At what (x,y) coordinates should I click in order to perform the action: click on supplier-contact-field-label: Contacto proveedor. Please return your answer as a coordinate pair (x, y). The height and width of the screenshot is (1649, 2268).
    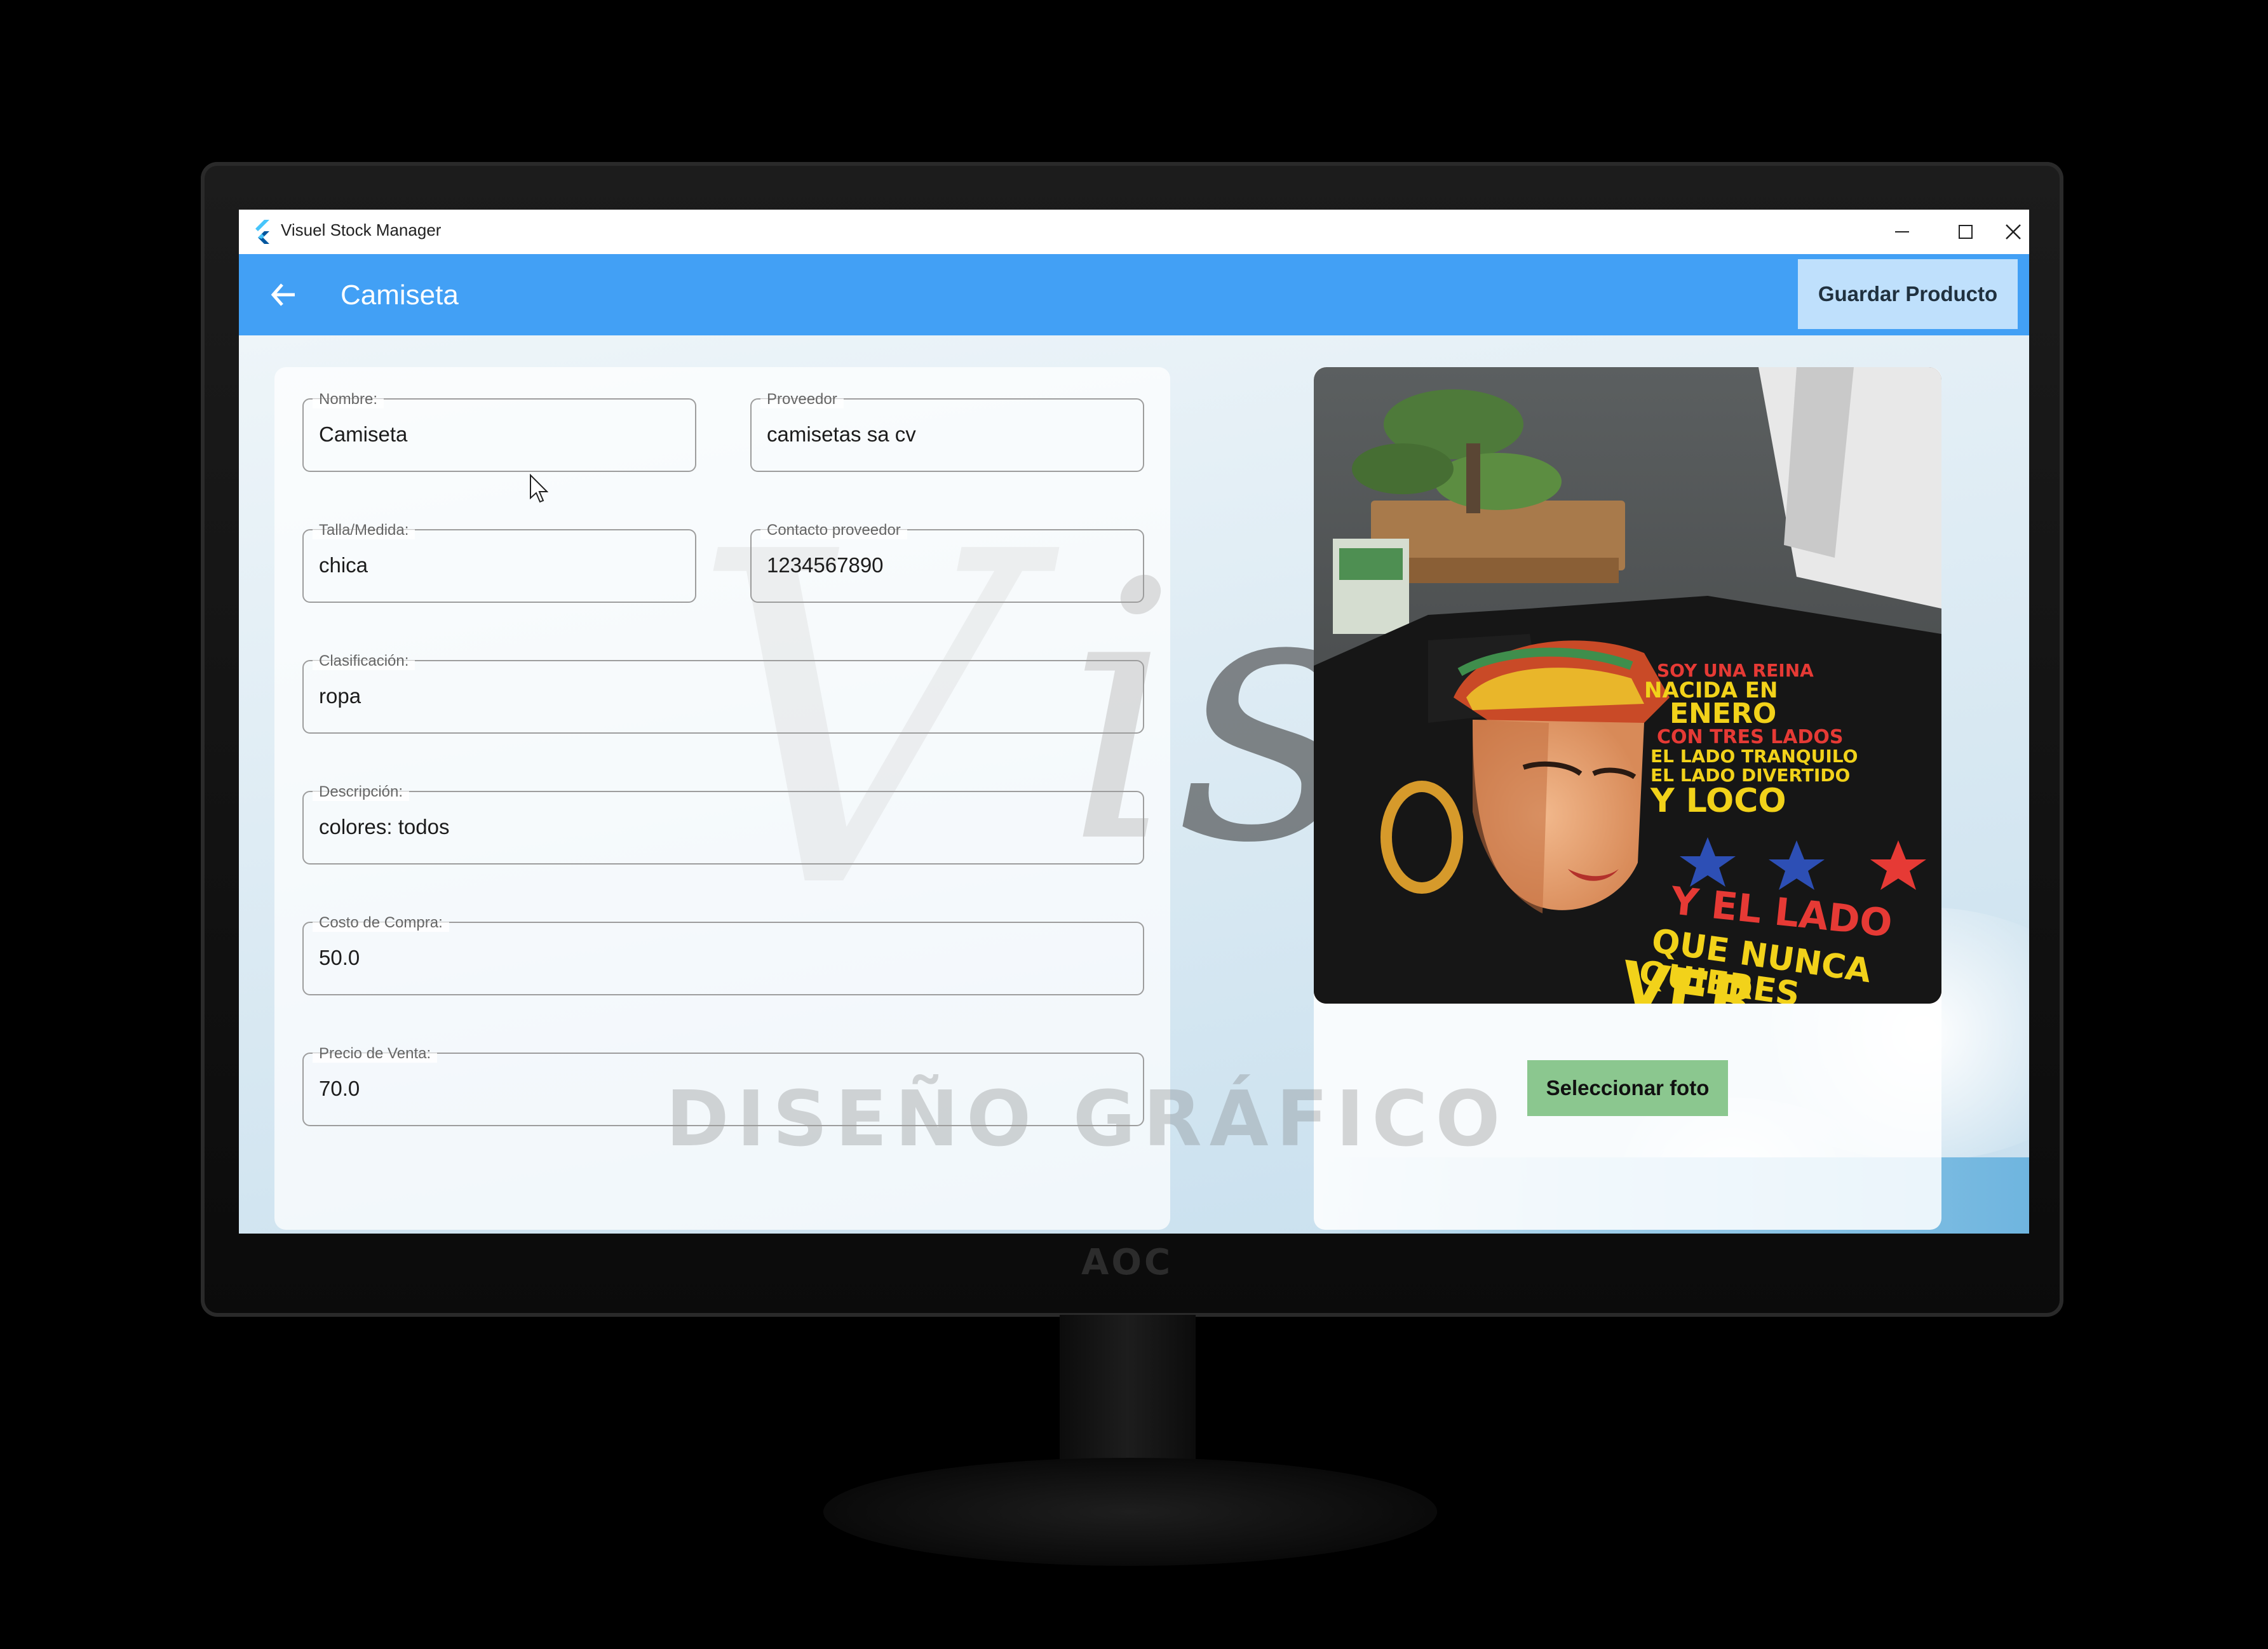
    Looking at the image, I should click on (833, 530).